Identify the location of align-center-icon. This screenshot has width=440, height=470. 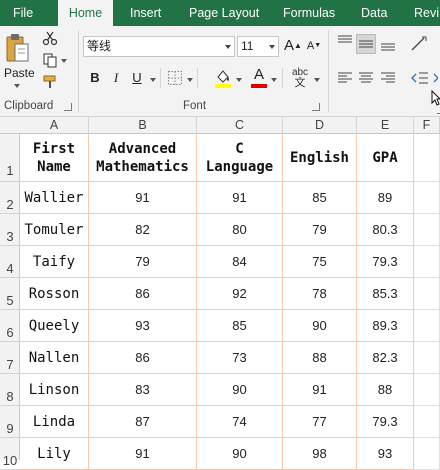
(366, 78).